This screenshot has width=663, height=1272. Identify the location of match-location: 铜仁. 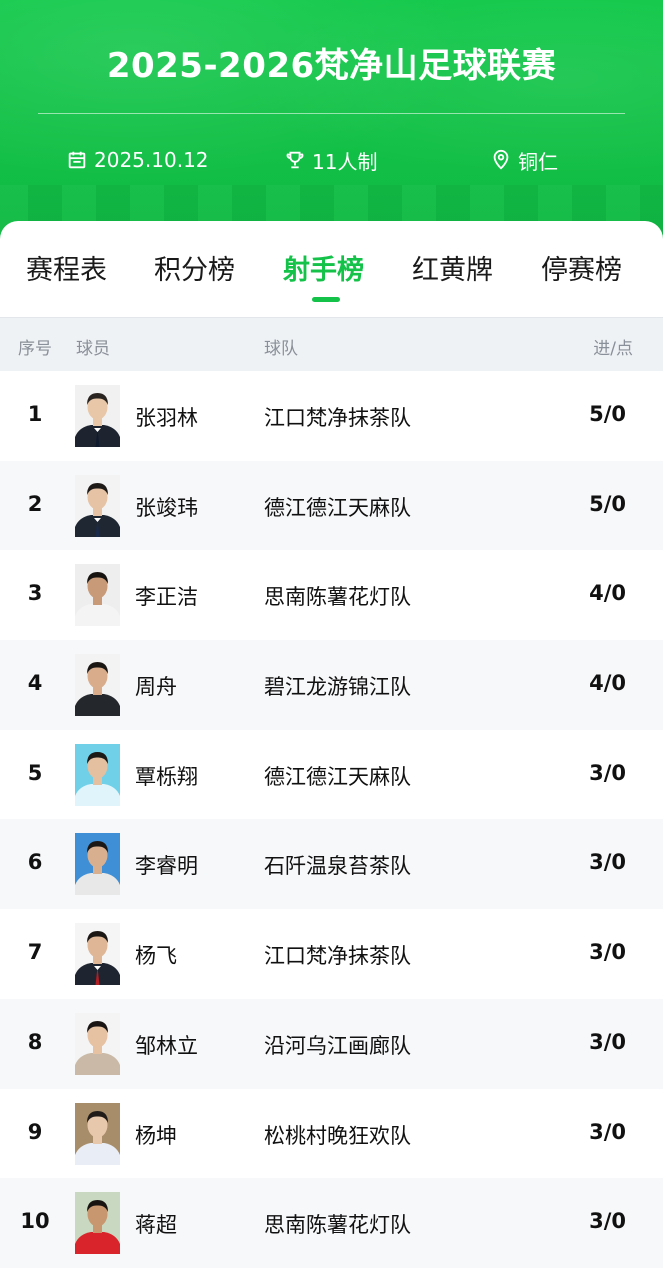
(524, 160).